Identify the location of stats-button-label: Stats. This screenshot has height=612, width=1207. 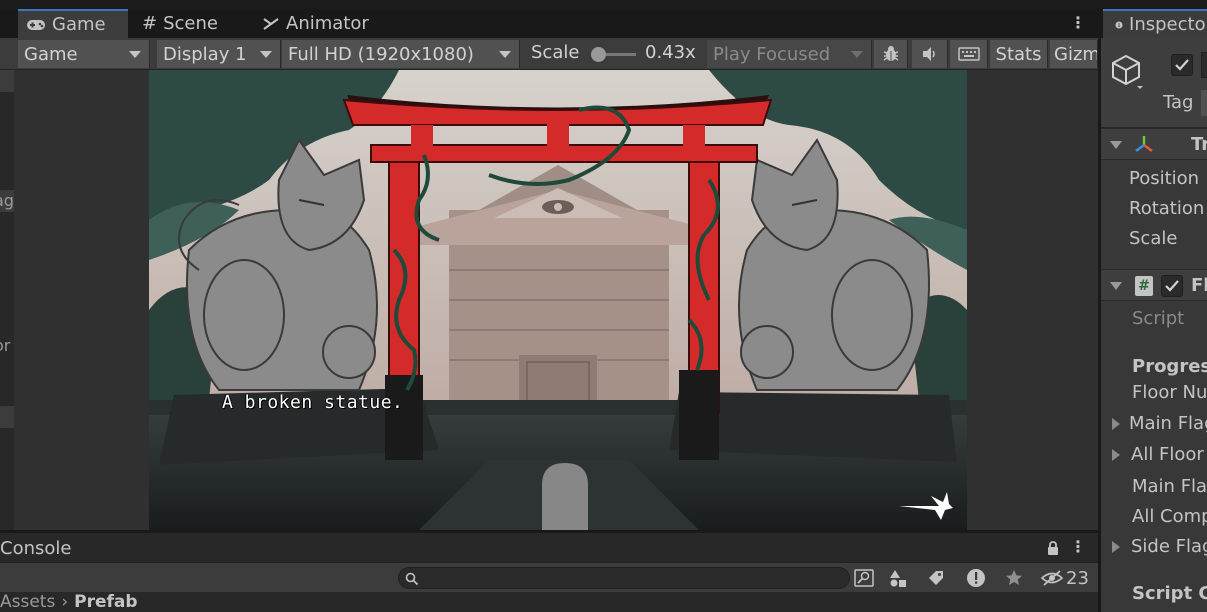
(1018, 54).